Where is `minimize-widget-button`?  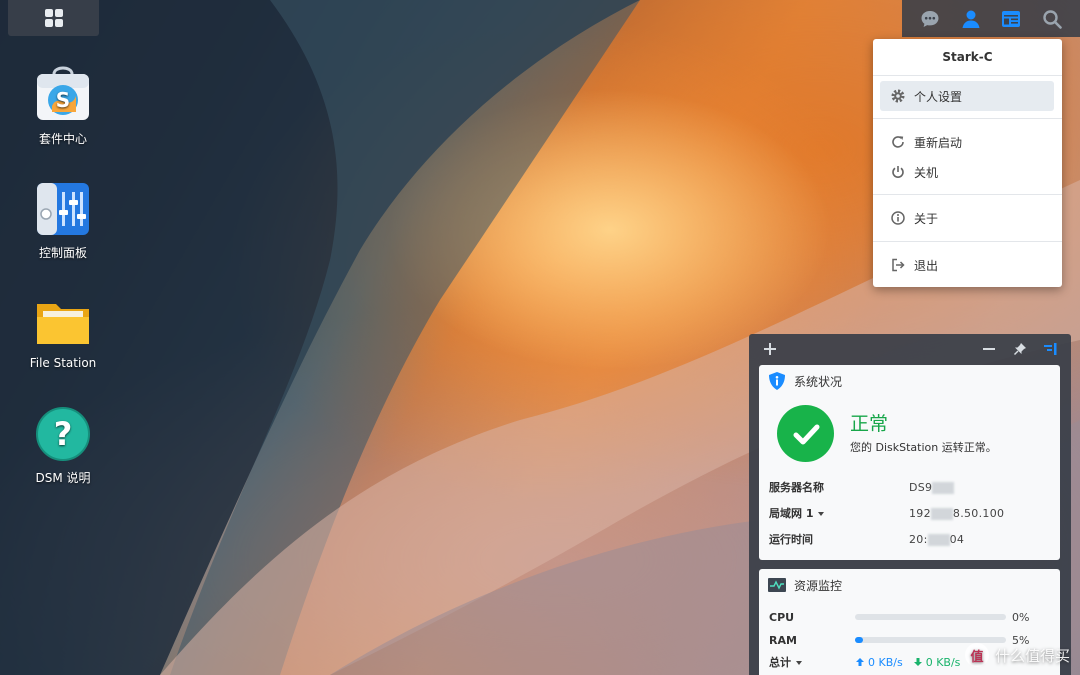 minimize-widget-button is located at coordinates (989, 349).